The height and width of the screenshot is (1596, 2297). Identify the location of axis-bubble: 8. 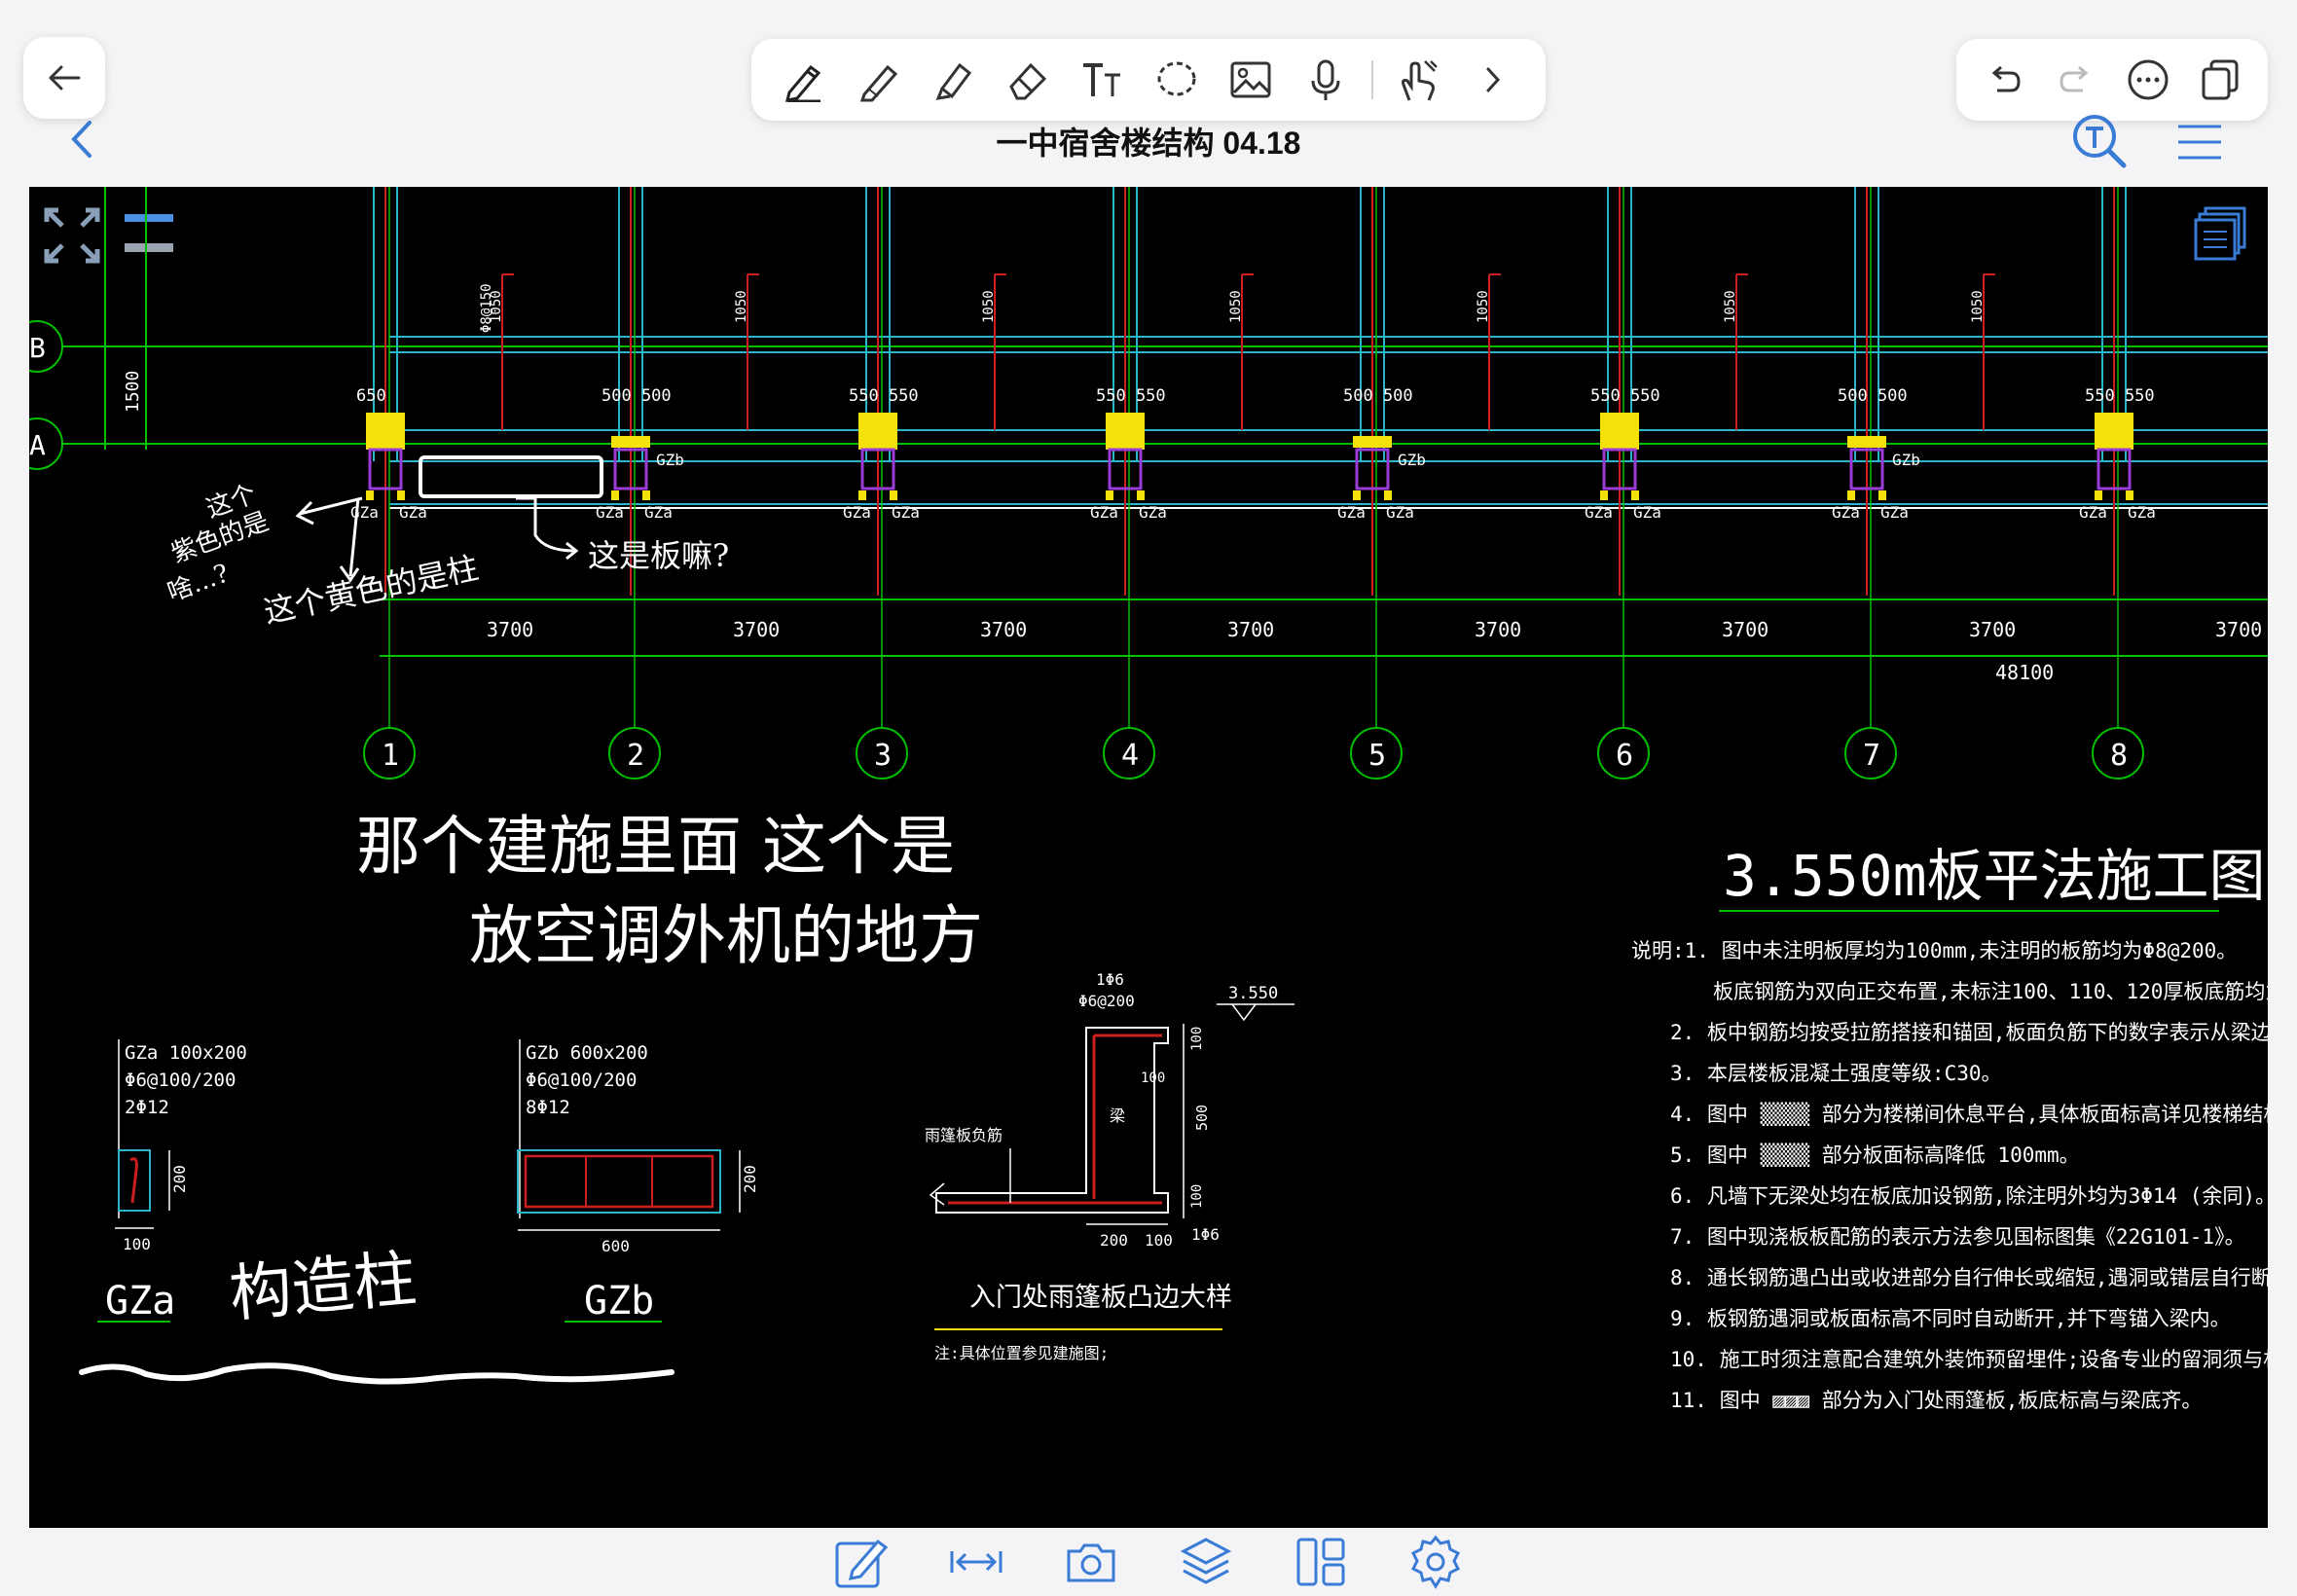
(2118, 712).